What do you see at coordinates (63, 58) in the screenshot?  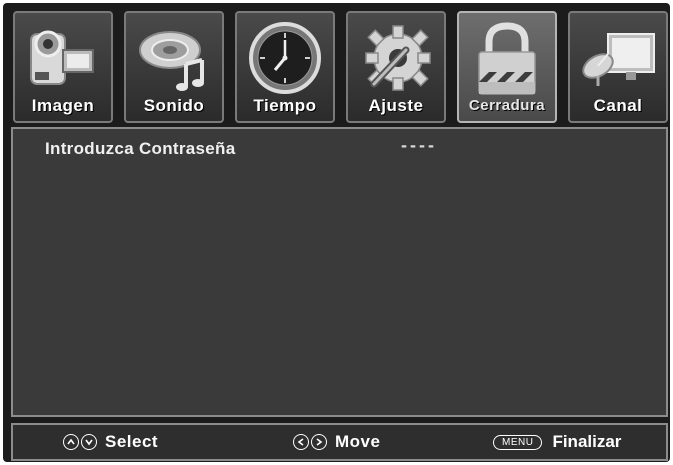 I see `camcorder-icon` at bounding box center [63, 58].